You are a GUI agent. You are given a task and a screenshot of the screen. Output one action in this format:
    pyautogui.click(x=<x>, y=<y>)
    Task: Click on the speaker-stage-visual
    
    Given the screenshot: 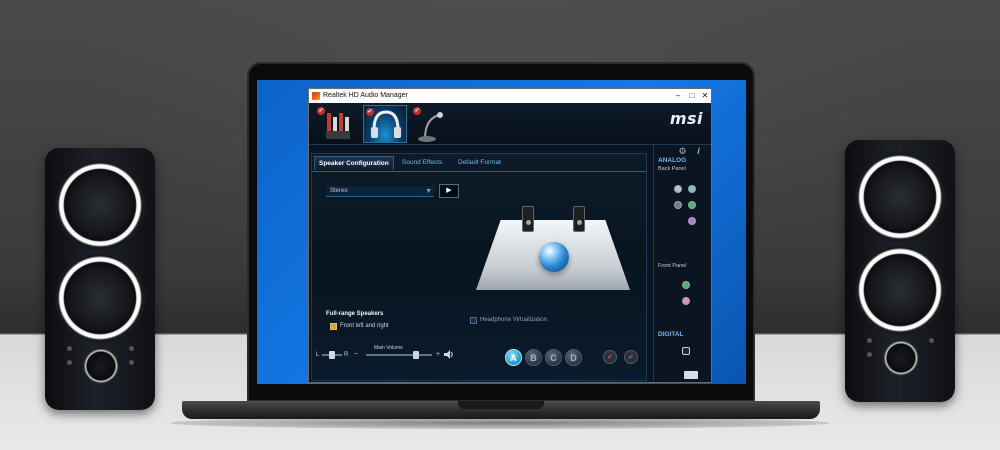 What is the action you would take?
    pyautogui.click(x=553, y=251)
    